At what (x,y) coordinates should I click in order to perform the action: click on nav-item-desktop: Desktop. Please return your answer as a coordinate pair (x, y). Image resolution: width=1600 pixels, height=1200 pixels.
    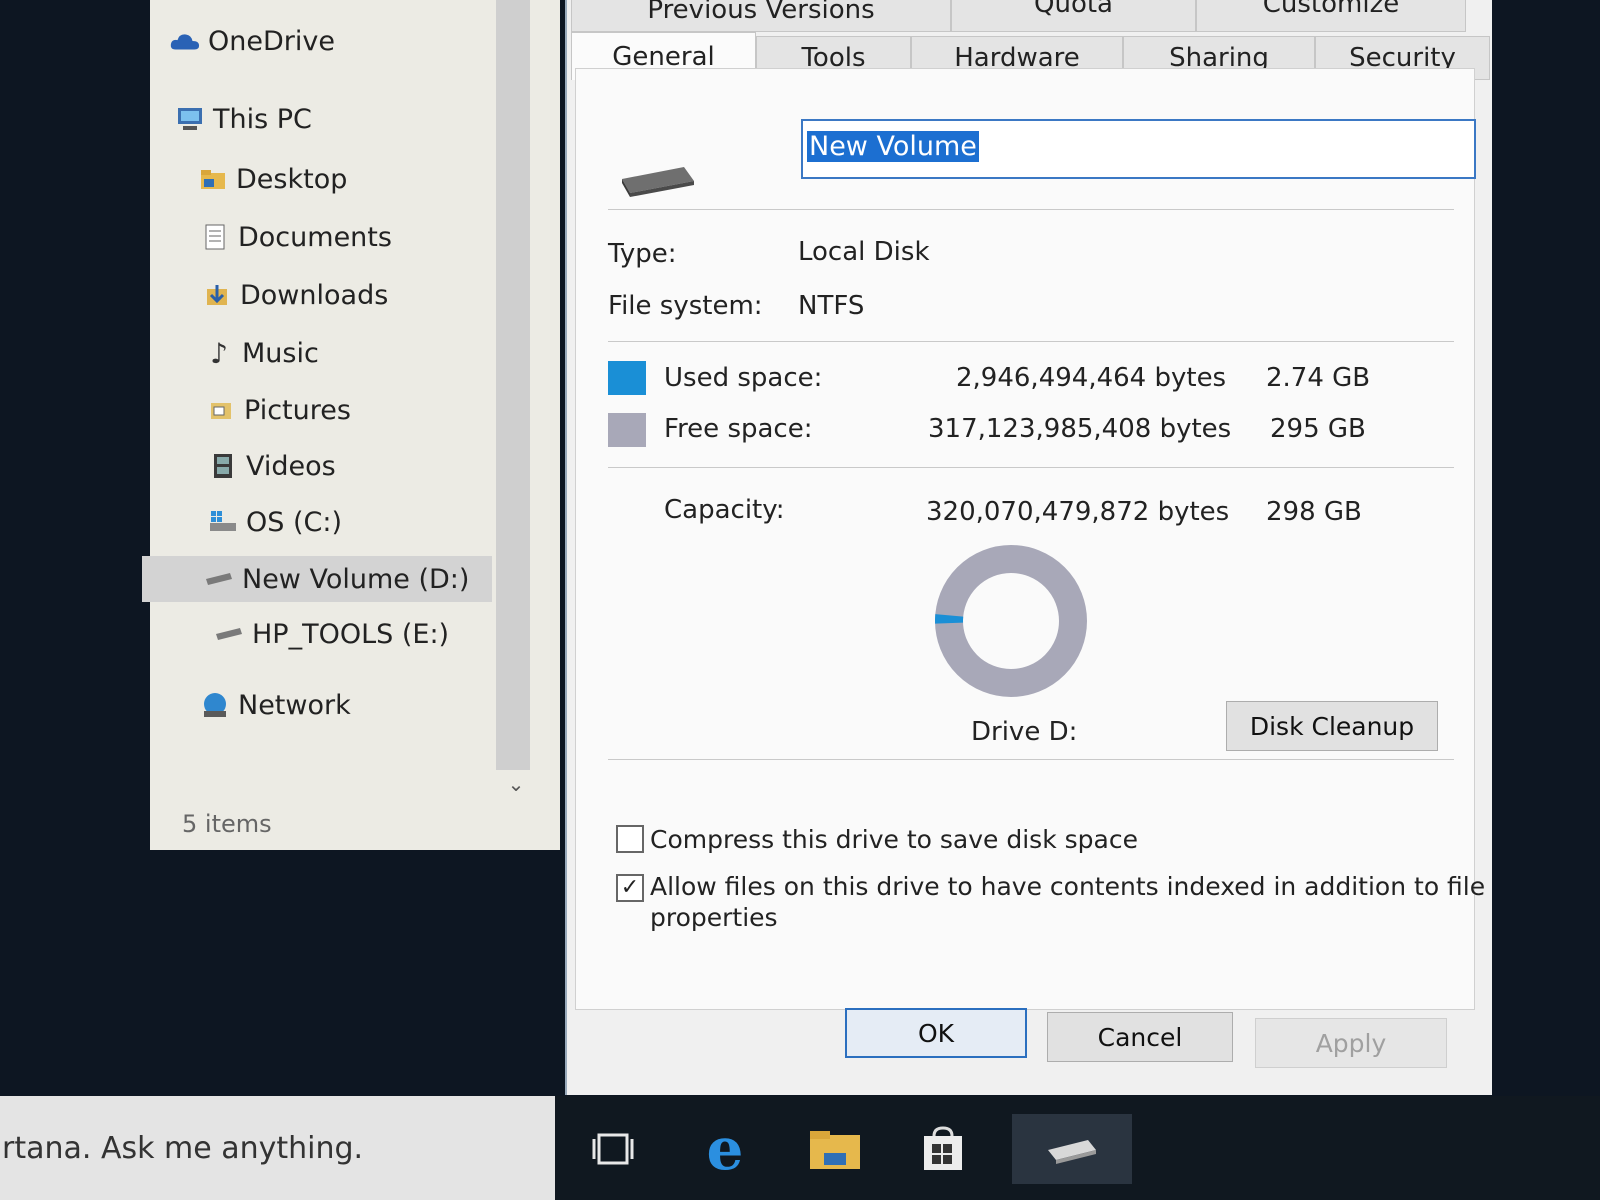
    Looking at the image, I should click on (272, 179).